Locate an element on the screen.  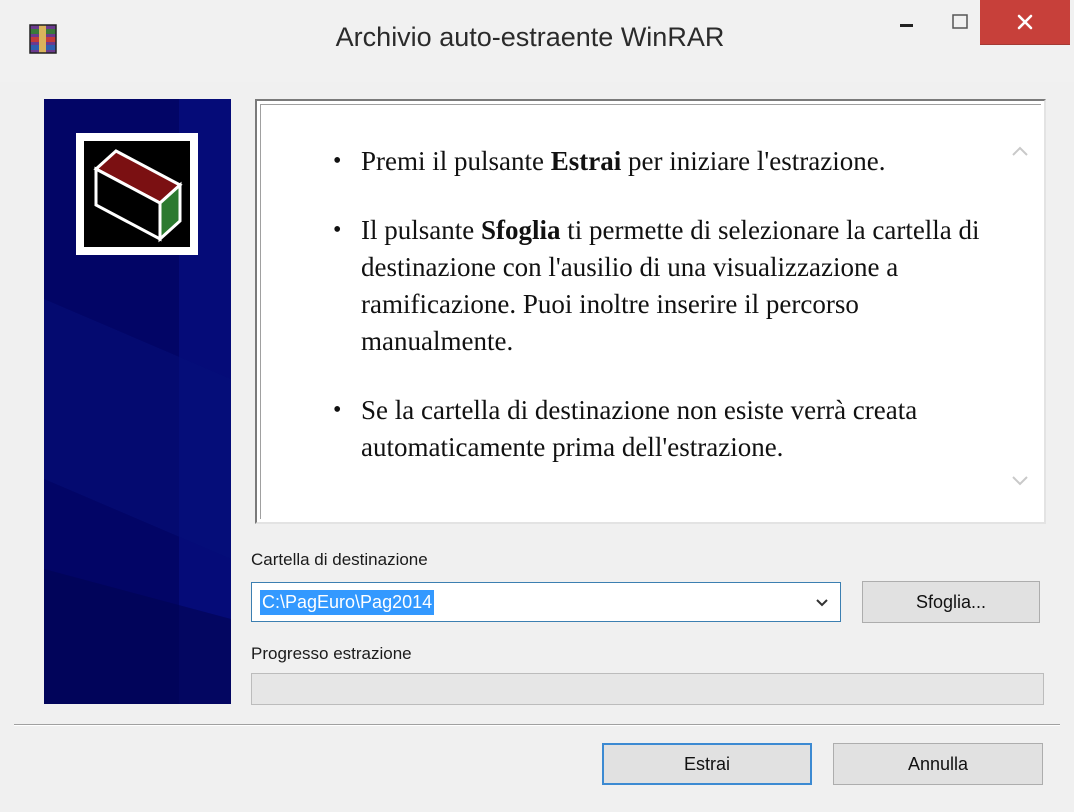
instruction-keyword: Sfoglia is located at coordinates (520, 230).